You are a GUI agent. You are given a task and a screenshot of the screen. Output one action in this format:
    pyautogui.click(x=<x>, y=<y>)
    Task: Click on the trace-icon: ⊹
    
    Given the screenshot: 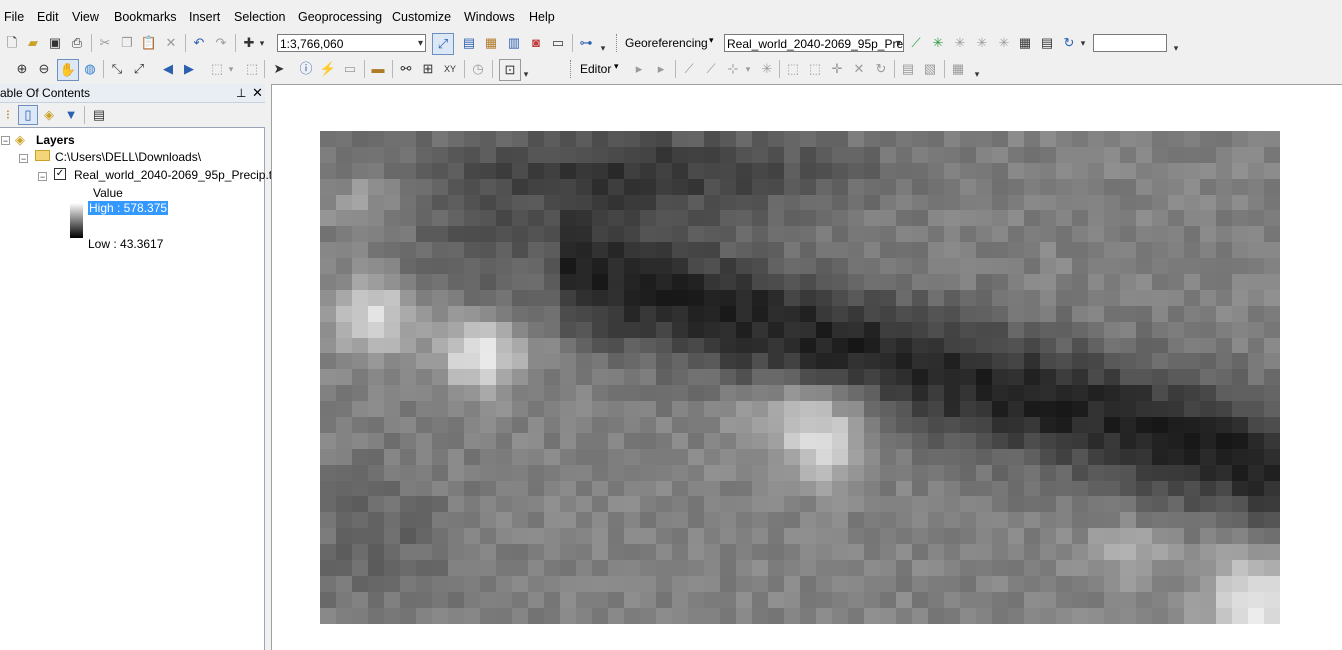 What is the action you would take?
    pyautogui.click(x=733, y=69)
    